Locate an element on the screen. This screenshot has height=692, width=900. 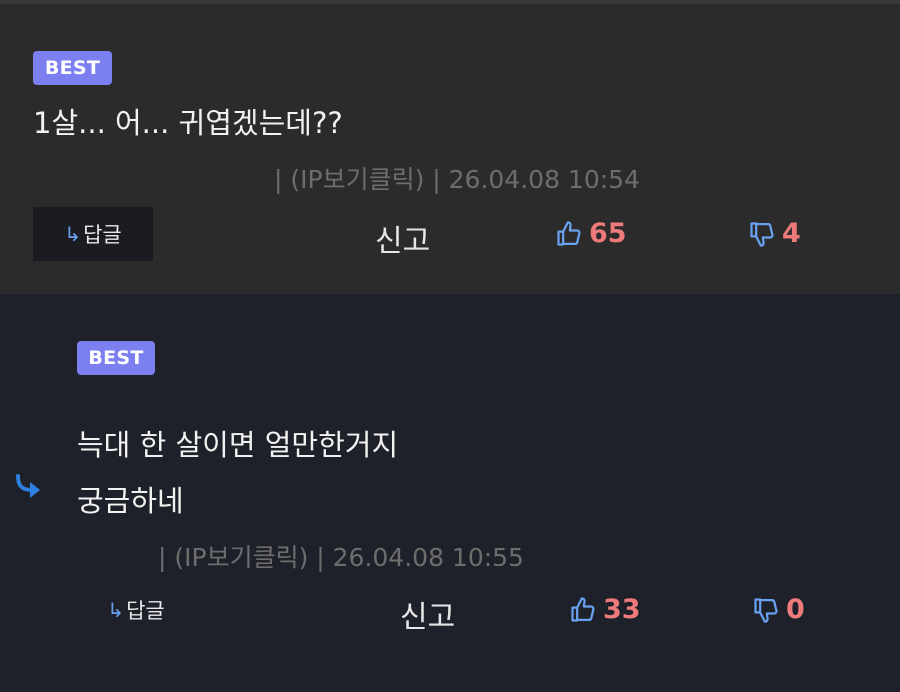
like-button: 65 is located at coordinates (591, 233).